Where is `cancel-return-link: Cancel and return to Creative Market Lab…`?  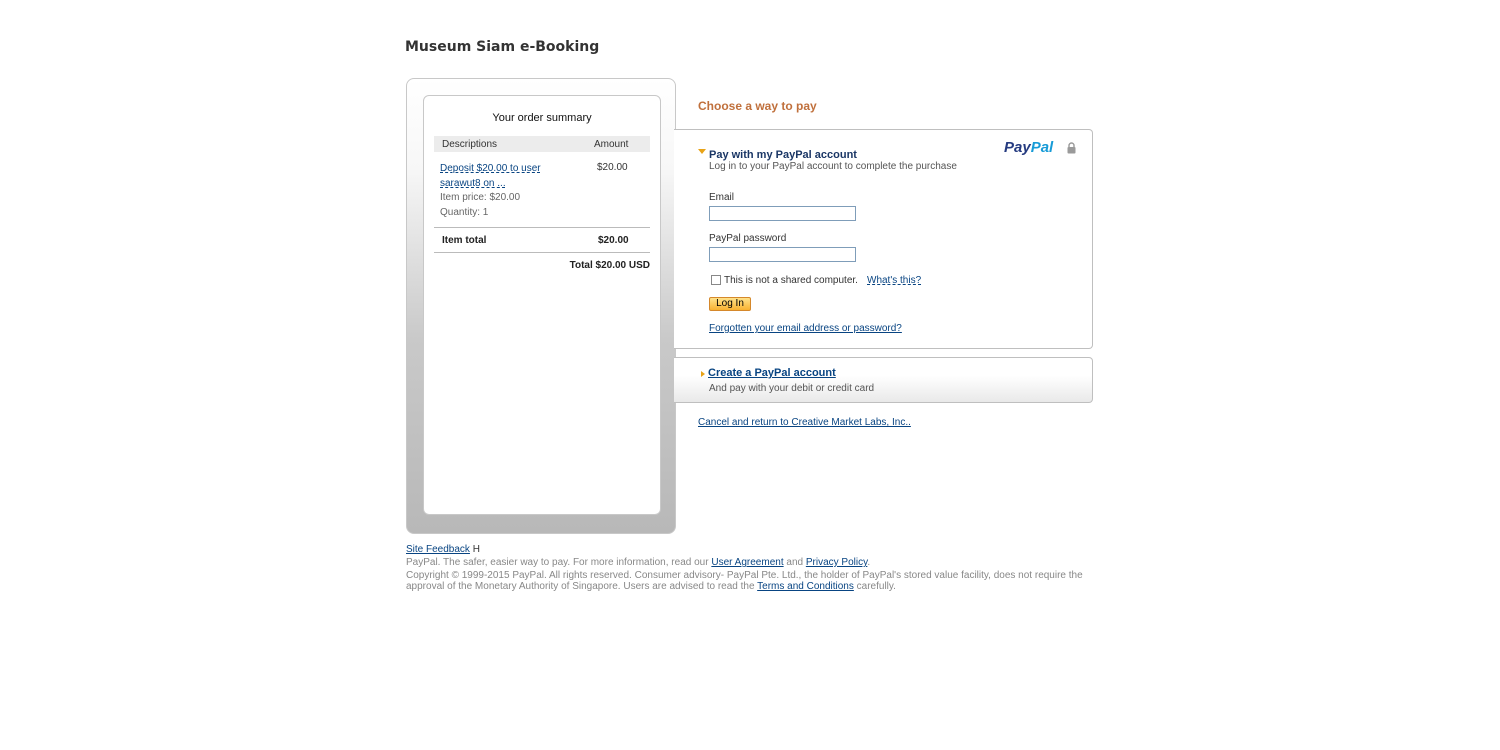 cancel-return-link: Cancel and return to Creative Market Lab… is located at coordinates (804, 422).